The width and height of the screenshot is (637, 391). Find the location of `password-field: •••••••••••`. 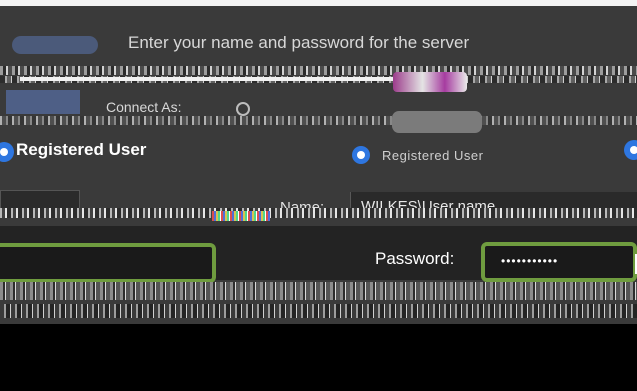

password-field: ••••••••••• is located at coordinates (559, 262).